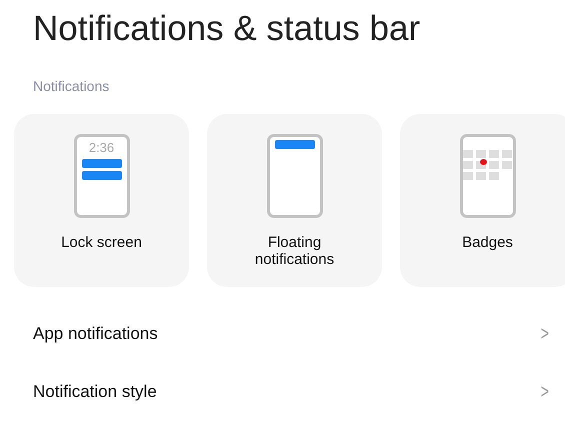 Image resolution: width=565 pixels, height=437 pixels. Describe the element at coordinates (71, 86) in the screenshot. I see `section-header: Notifications` at that location.